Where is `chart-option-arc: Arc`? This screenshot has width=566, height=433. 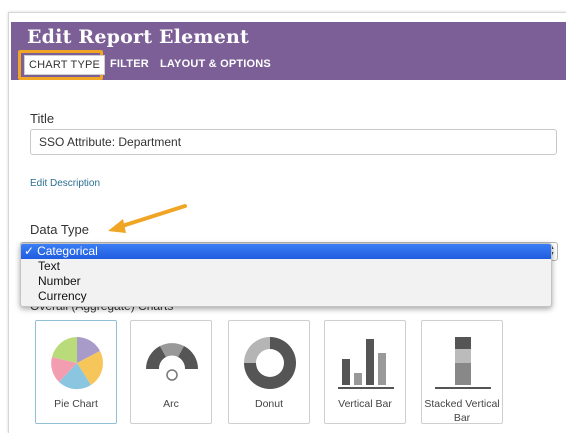 chart-option-arc: Arc is located at coordinates (171, 372).